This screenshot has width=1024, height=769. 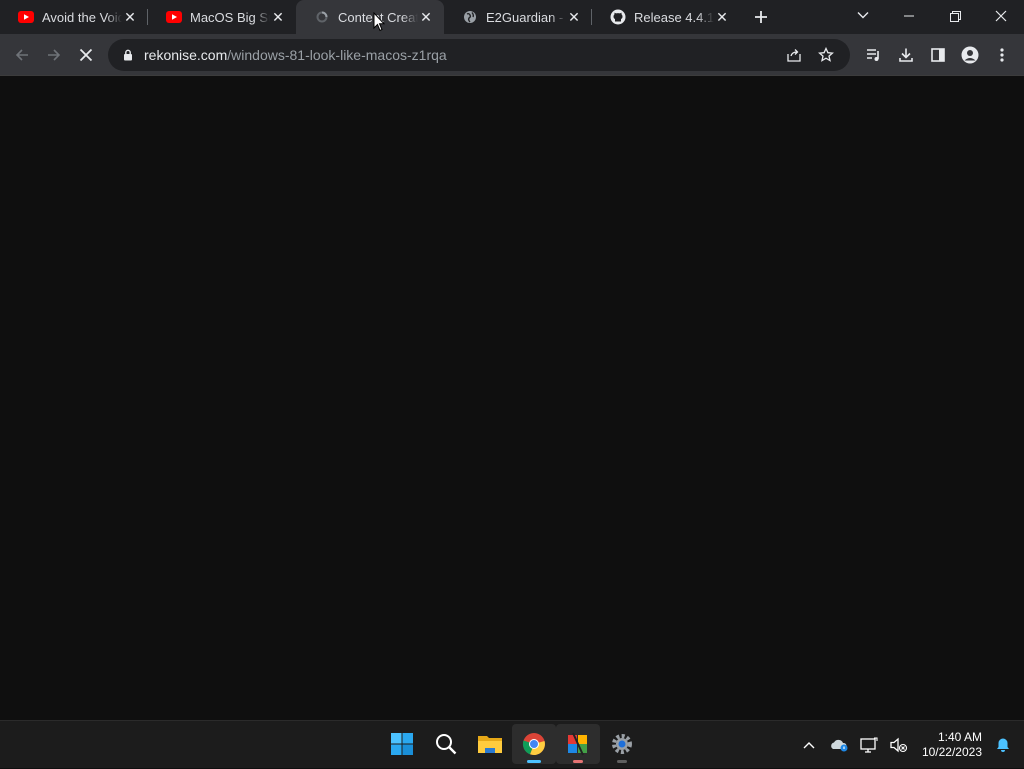 I want to click on minimize-button, so click(x=909, y=16).